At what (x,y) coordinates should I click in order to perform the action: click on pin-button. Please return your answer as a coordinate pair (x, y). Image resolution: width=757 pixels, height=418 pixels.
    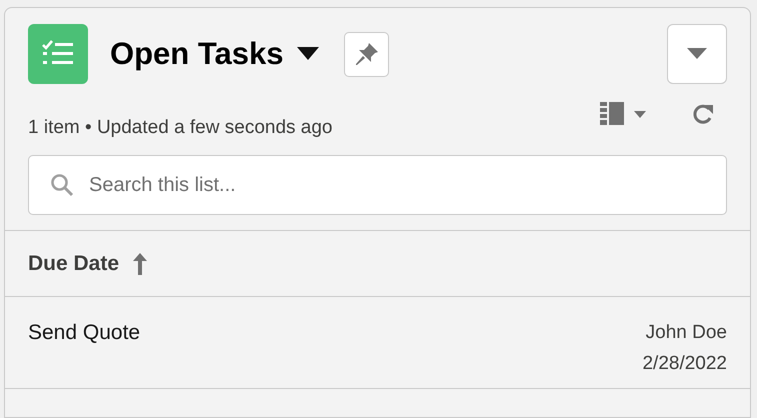
    Looking at the image, I should click on (367, 54).